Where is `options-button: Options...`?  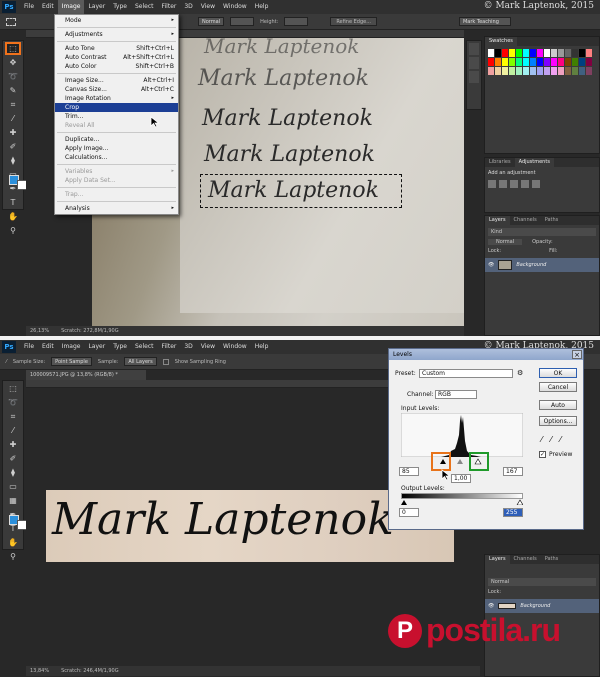
options-button: Options... is located at coordinates (558, 421).